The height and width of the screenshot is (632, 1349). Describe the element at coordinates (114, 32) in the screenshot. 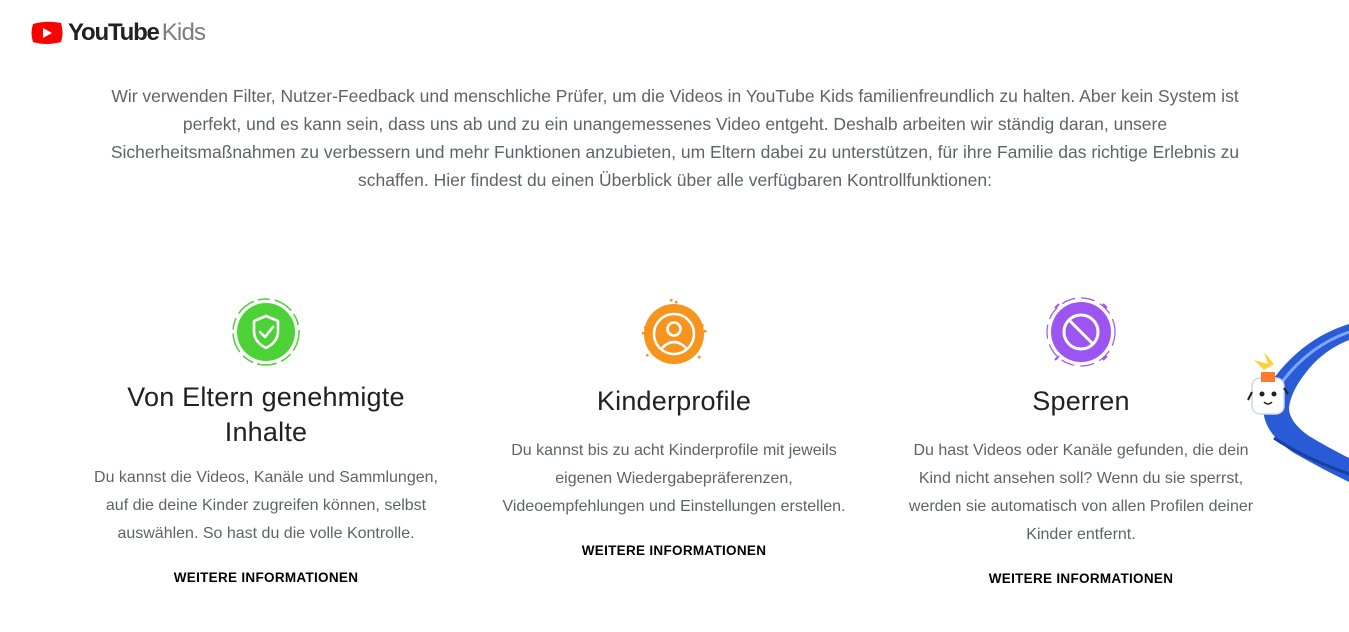

I see `logo-youtube-text: YouTube` at that location.